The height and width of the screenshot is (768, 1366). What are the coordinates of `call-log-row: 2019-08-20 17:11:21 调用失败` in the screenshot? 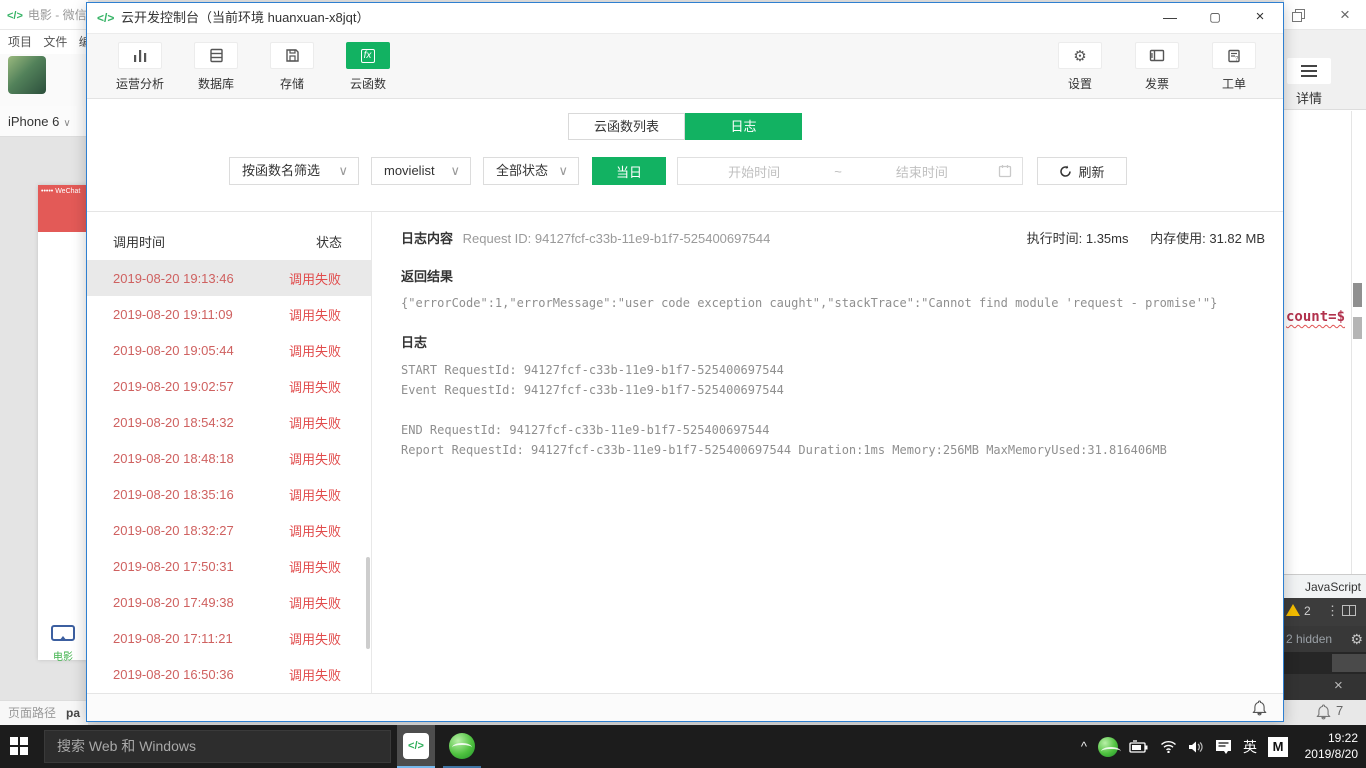 It's located at (229, 638).